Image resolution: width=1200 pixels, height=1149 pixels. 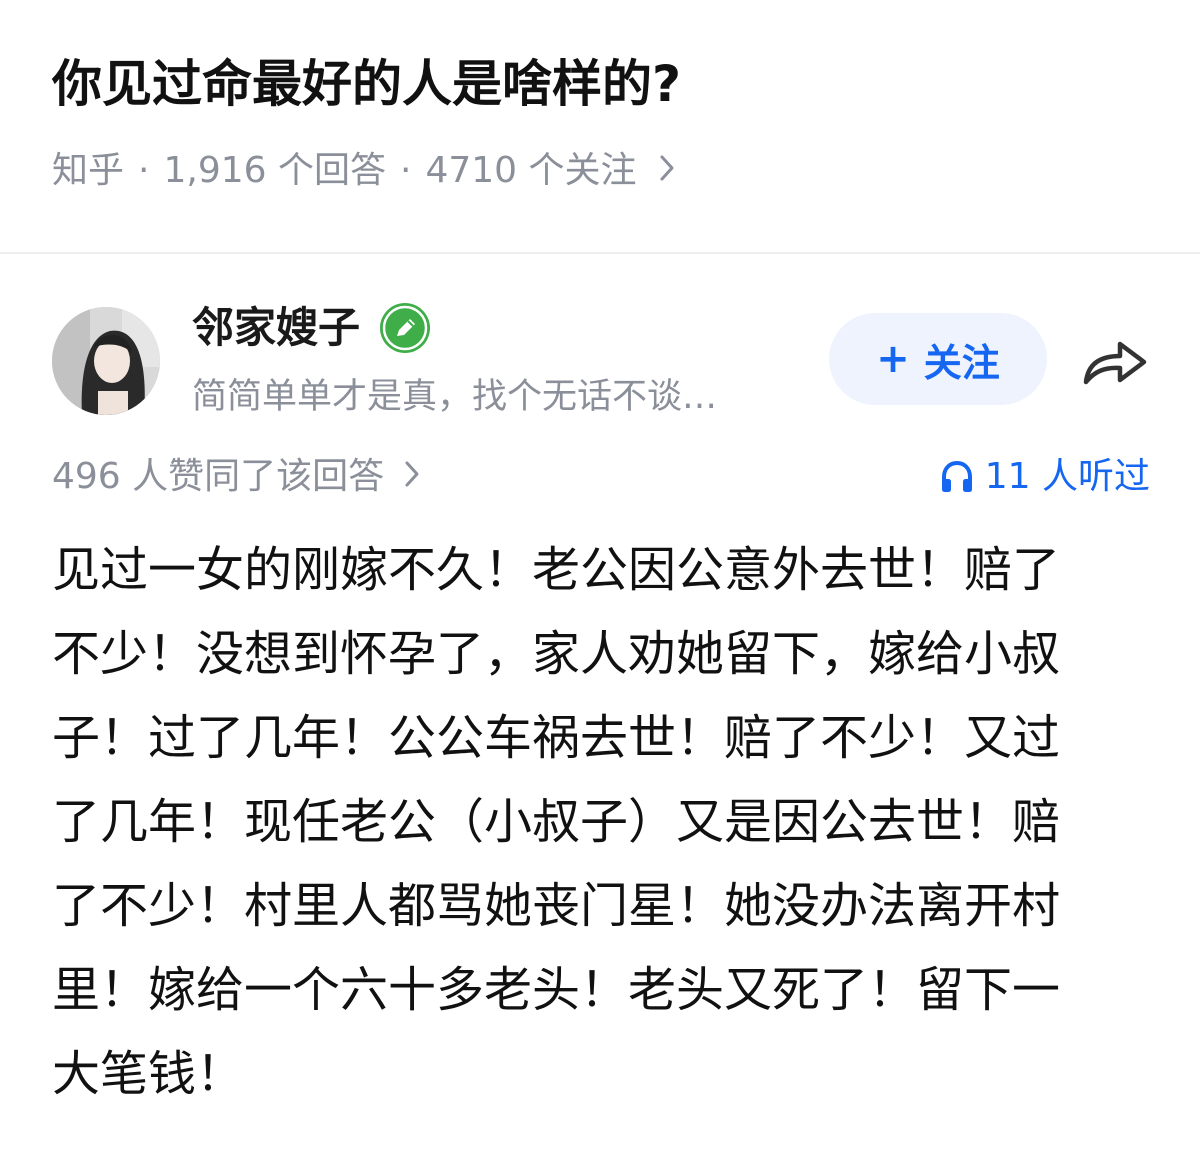 I want to click on answer-line: 见过一女的刚嫁不久！老公因公意外去世！赔了, so click(x=556, y=570).